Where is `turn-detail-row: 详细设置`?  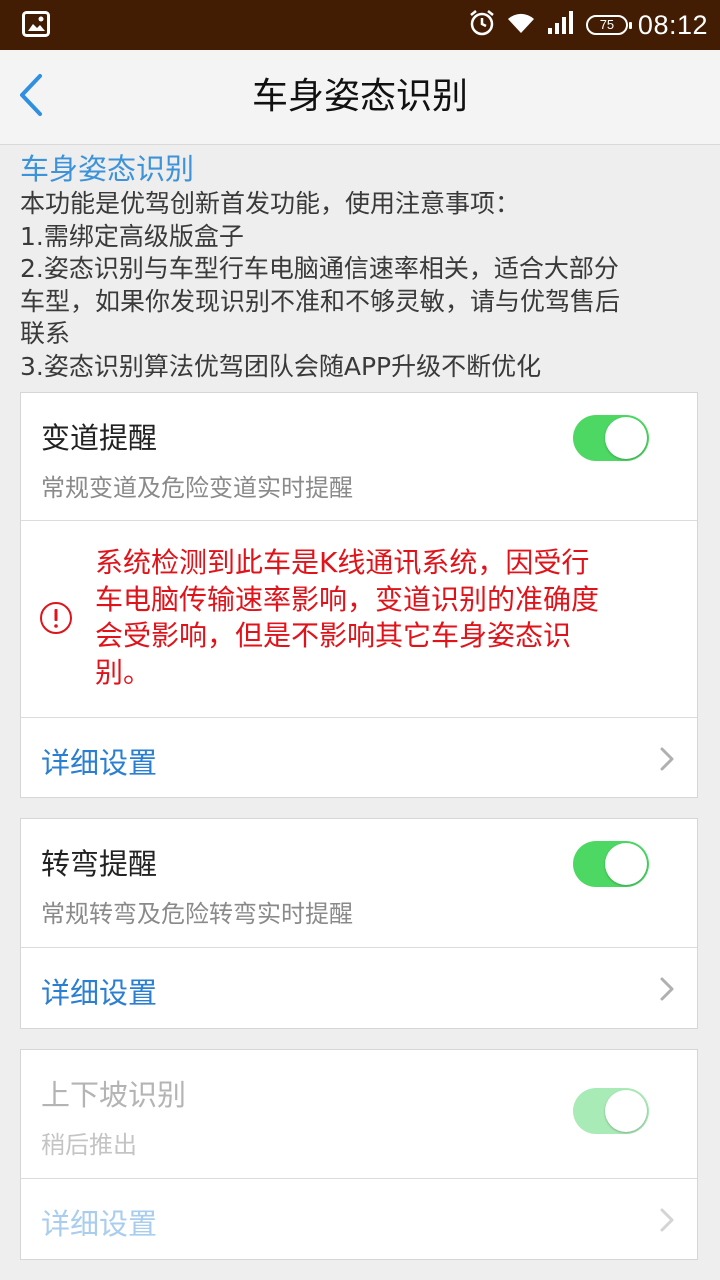
turn-detail-row: 详细设置 is located at coordinates (359, 988).